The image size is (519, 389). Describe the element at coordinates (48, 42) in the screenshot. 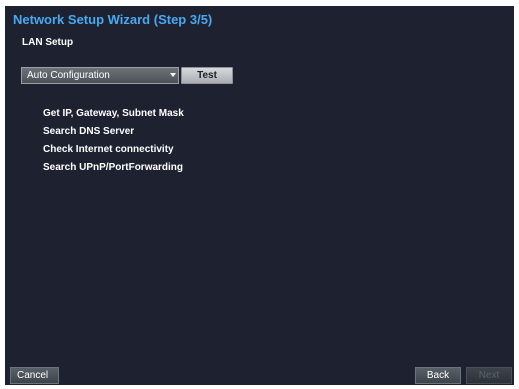

I see `section-title: LAN Setup` at that location.